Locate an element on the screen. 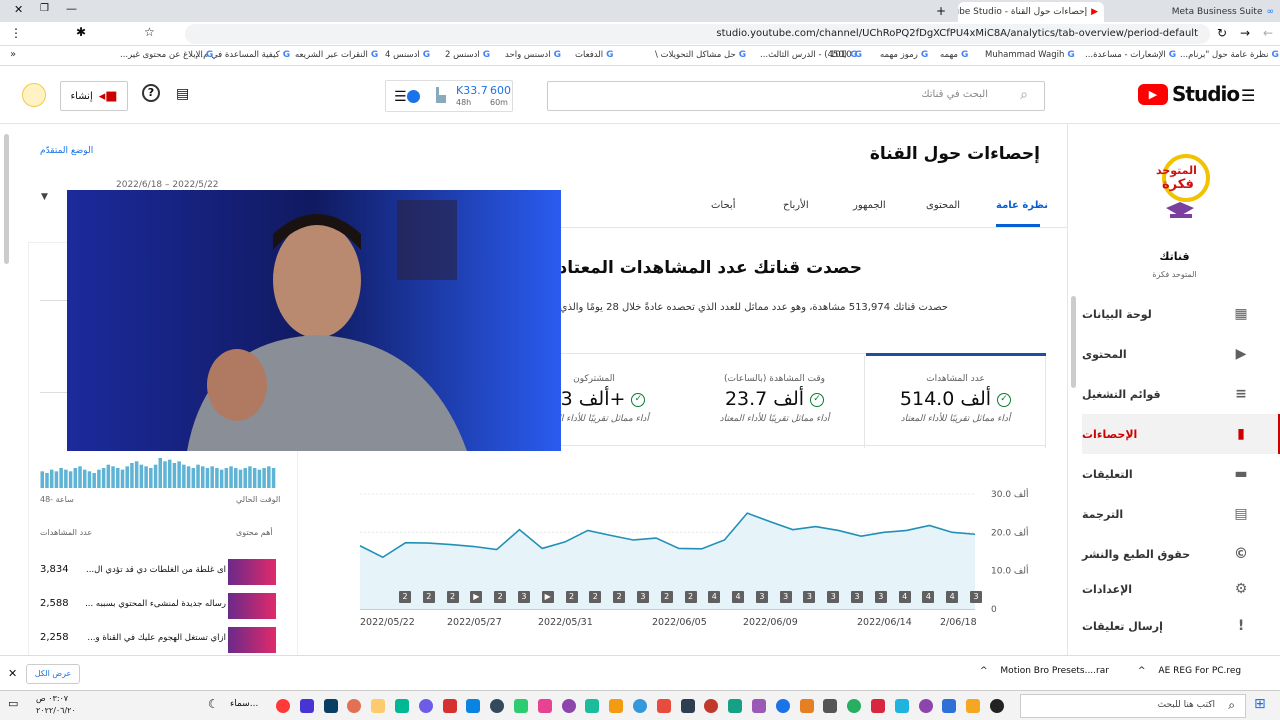 The height and width of the screenshot is (720, 1280). analytics-tab: نظرة عامة is located at coordinates (1022, 205).